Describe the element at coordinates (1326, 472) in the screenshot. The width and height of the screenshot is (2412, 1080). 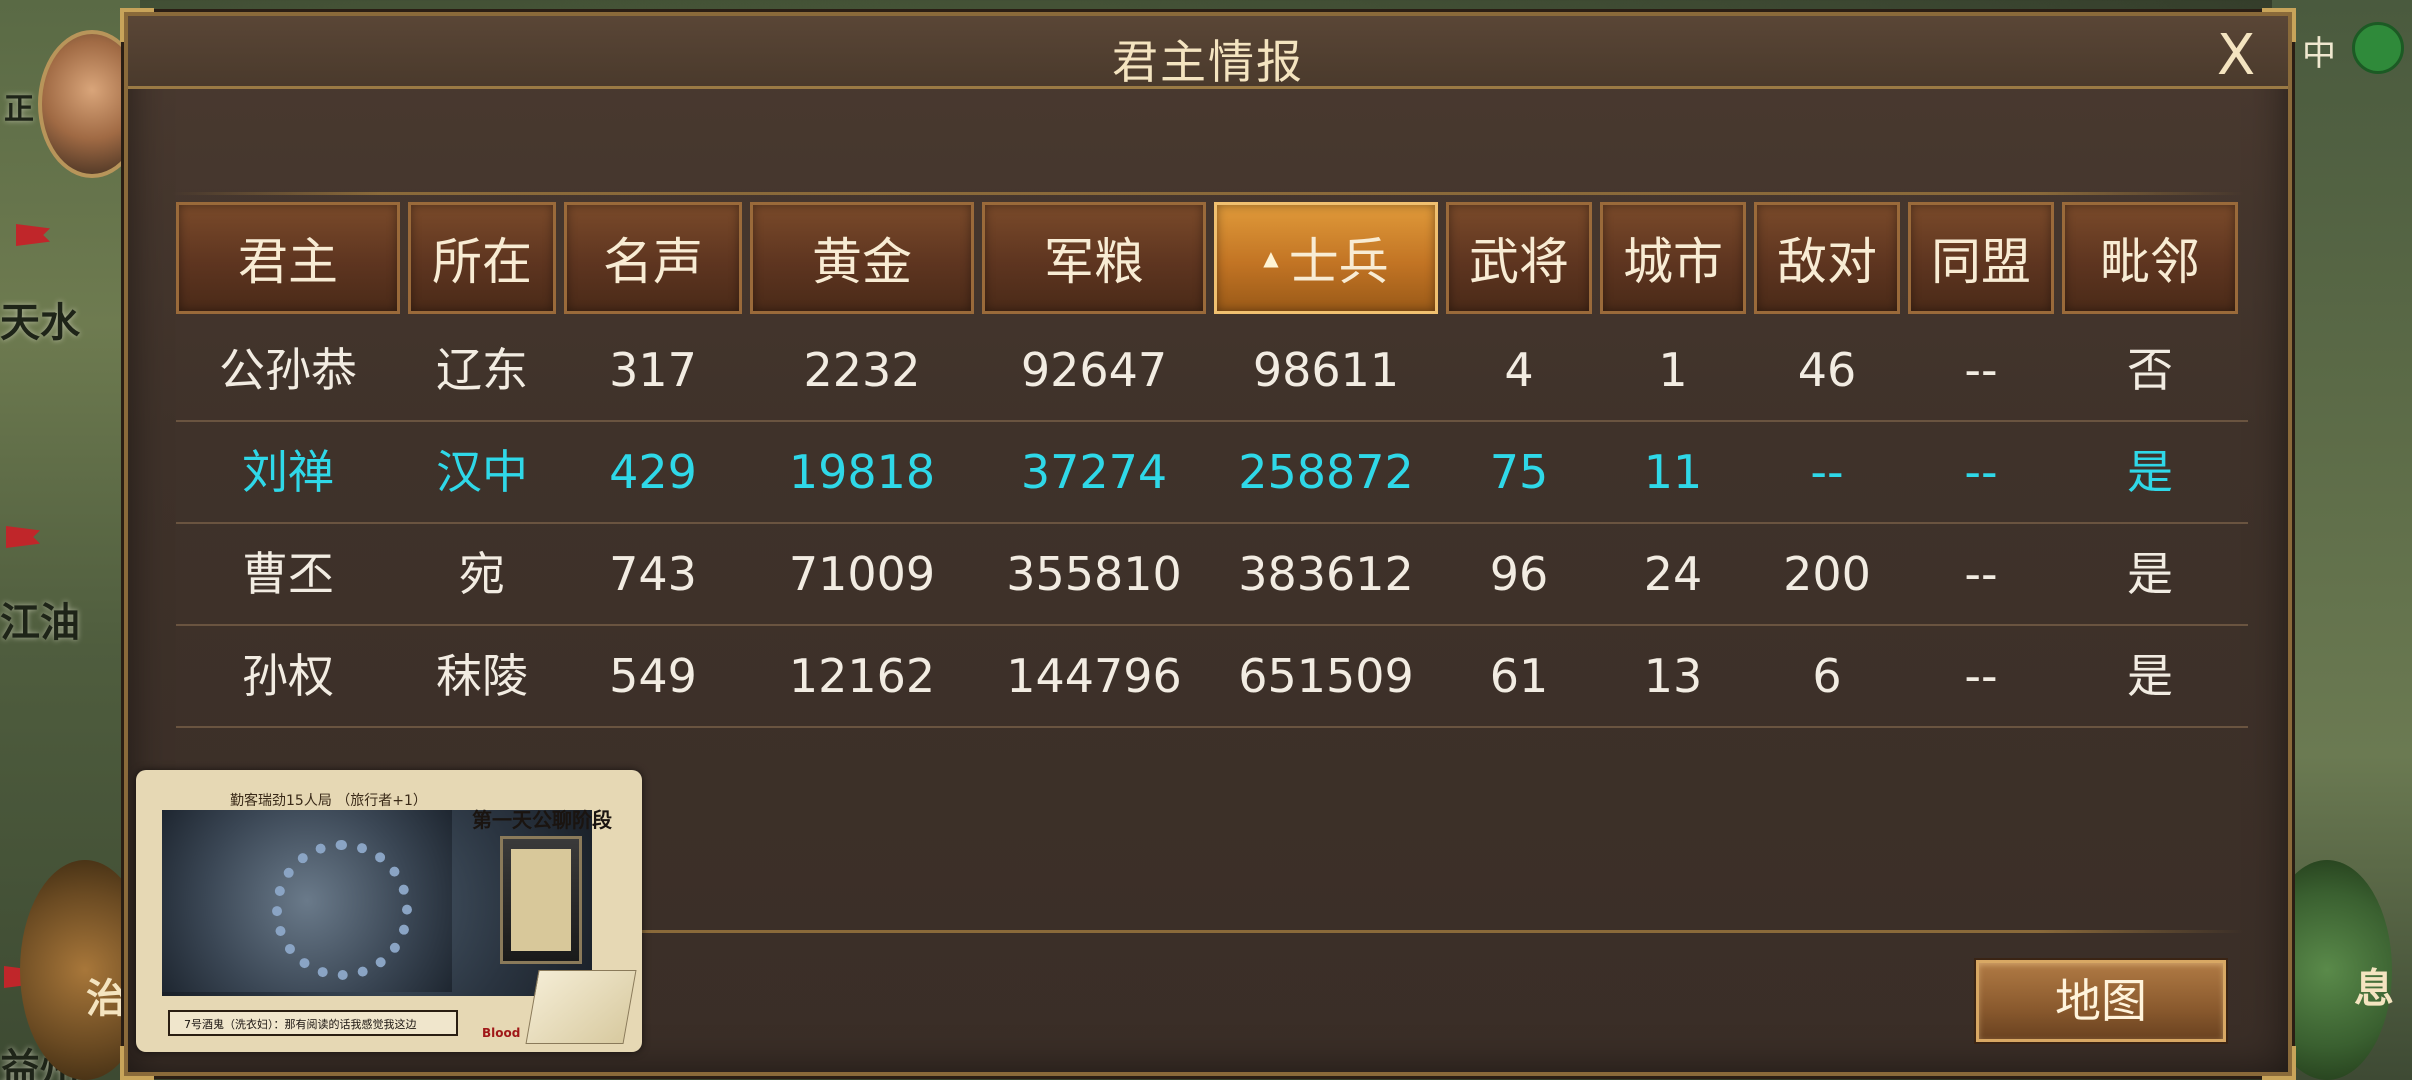
I see `cell-soldiers: 258872` at that location.